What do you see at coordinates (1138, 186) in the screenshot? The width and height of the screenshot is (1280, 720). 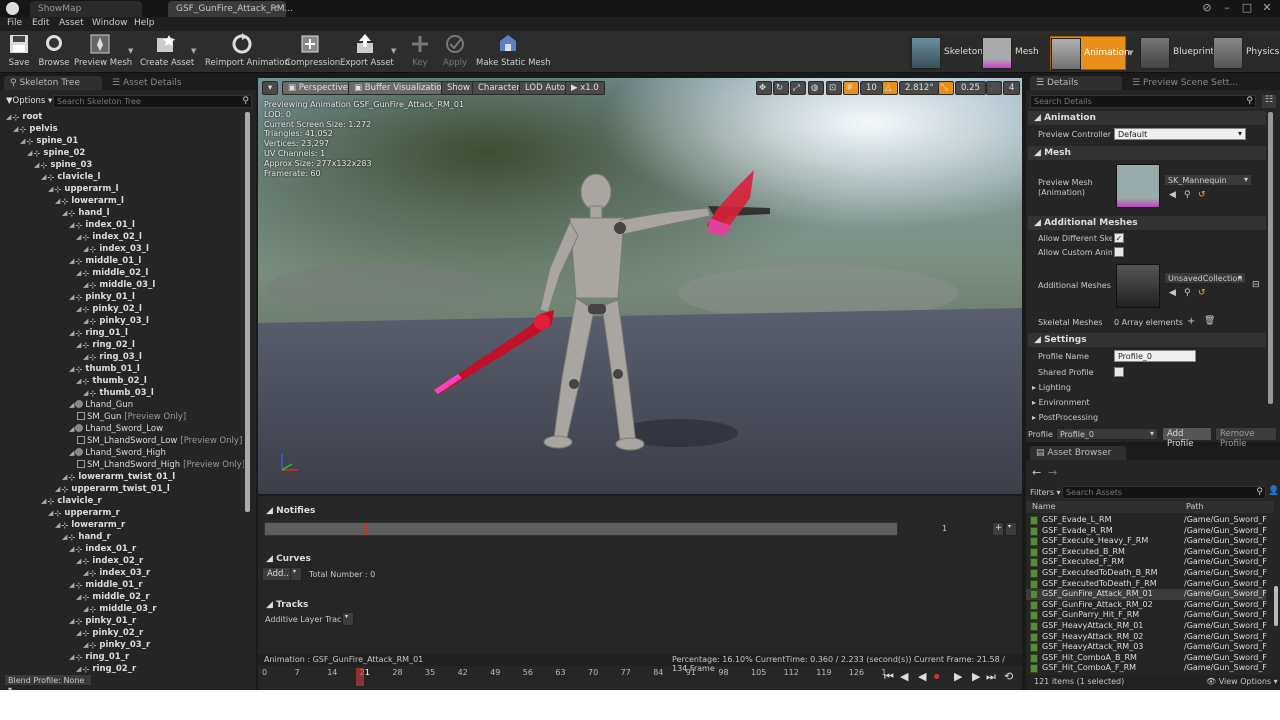 I see `mesh-thumbnail` at bounding box center [1138, 186].